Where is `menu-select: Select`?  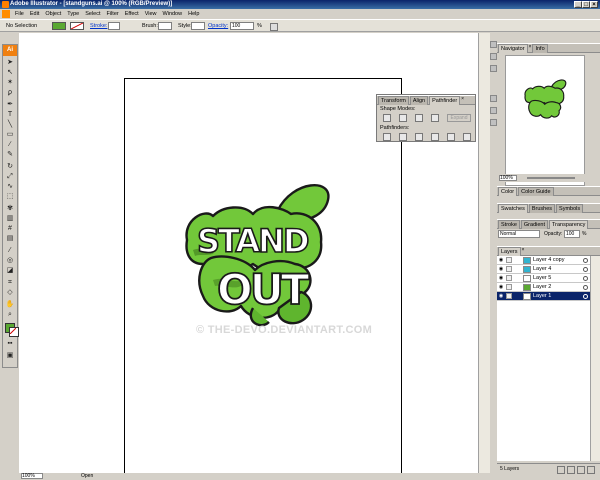 menu-select: Select is located at coordinates (92, 14).